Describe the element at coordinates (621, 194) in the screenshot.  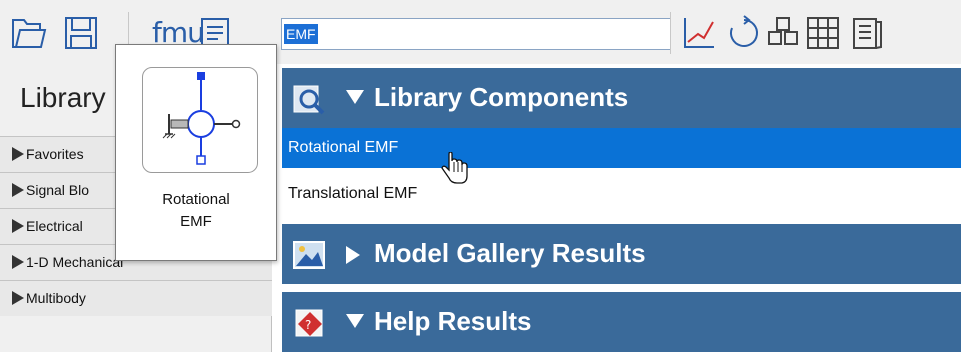
I see `result-item-translational-emf: Translational EMF` at that location.